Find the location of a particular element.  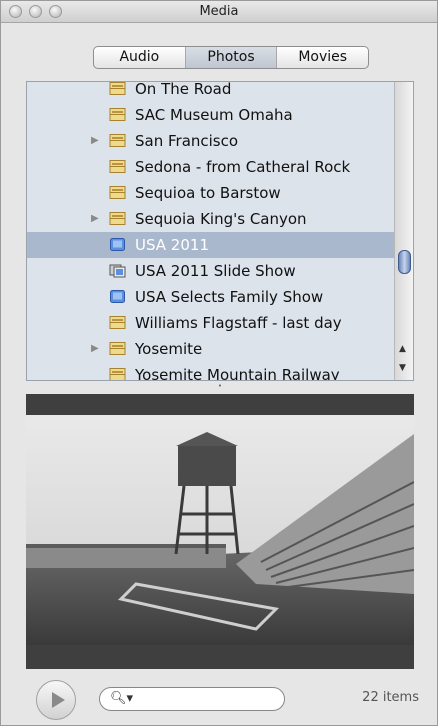

list-item-label: SAC Museum Omaha is located at coordinates (214, 115).